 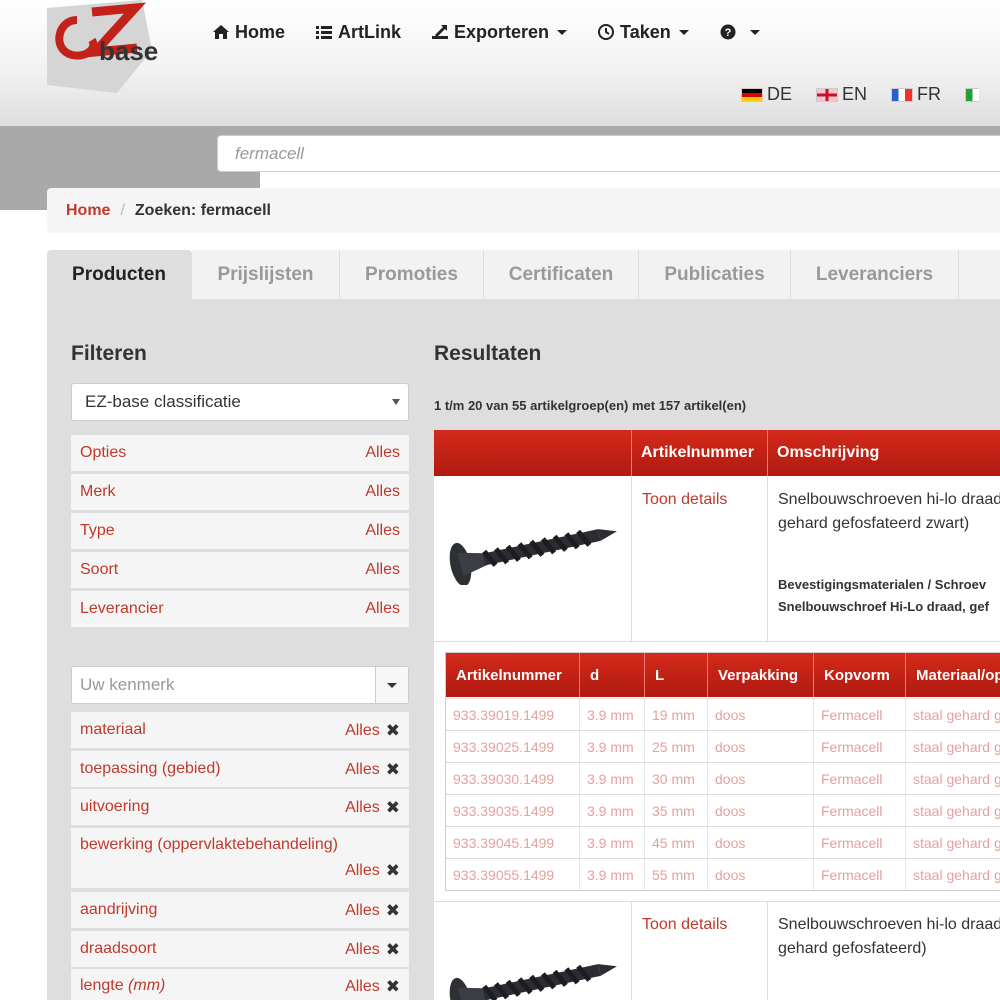 I want to click on kenmerk-aandrijving: aandrijving Alles ✖, so click(x=240, y=910).